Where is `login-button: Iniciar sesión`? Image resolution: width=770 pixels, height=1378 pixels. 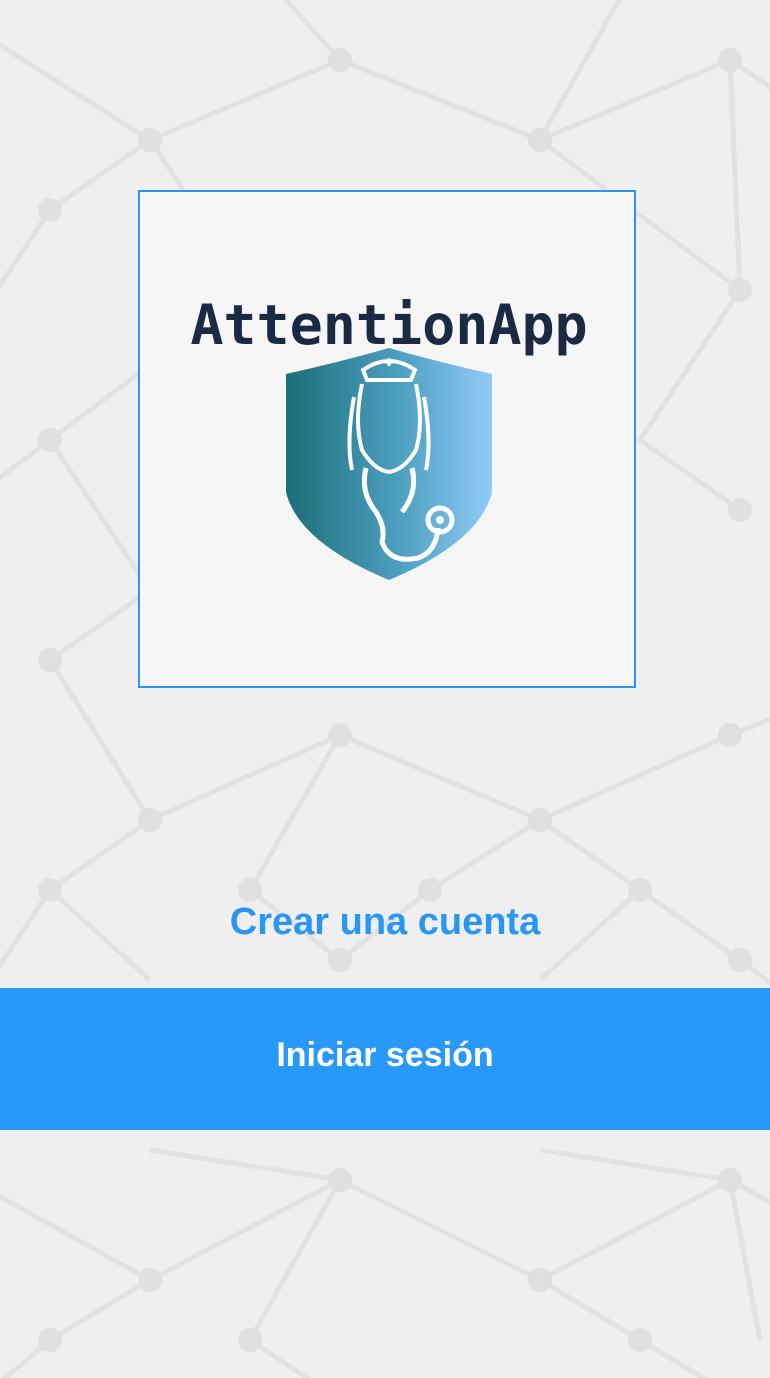 login-button: Iniciar sesión is located at coordinates (385, 1059).